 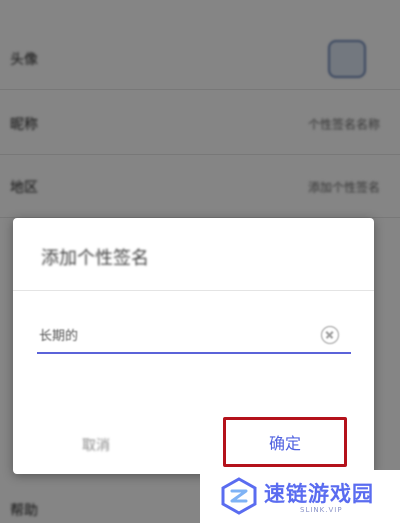 I want to click on confirm-button: 确定, so click(x=285, y=442).